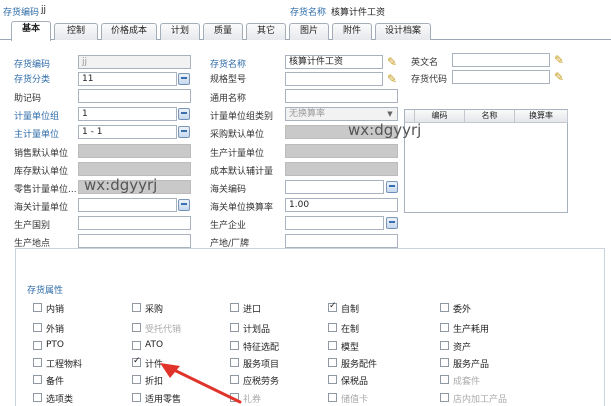 The image size is (611, 406). Describe the element at coordinates (392, 79) in the screenshot. I see `spec-edit-pencil-icon: ✎` at that location.